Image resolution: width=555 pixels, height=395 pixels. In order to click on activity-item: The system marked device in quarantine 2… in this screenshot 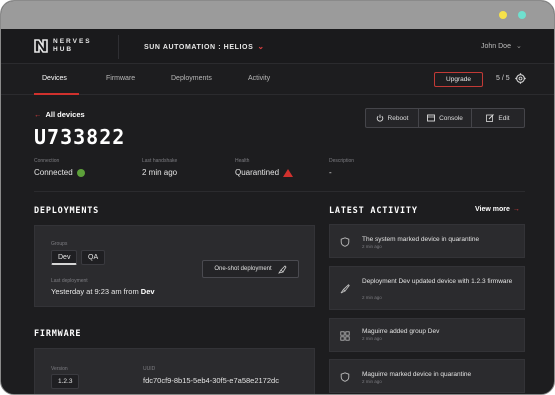, I will do `click(427, 241)`.